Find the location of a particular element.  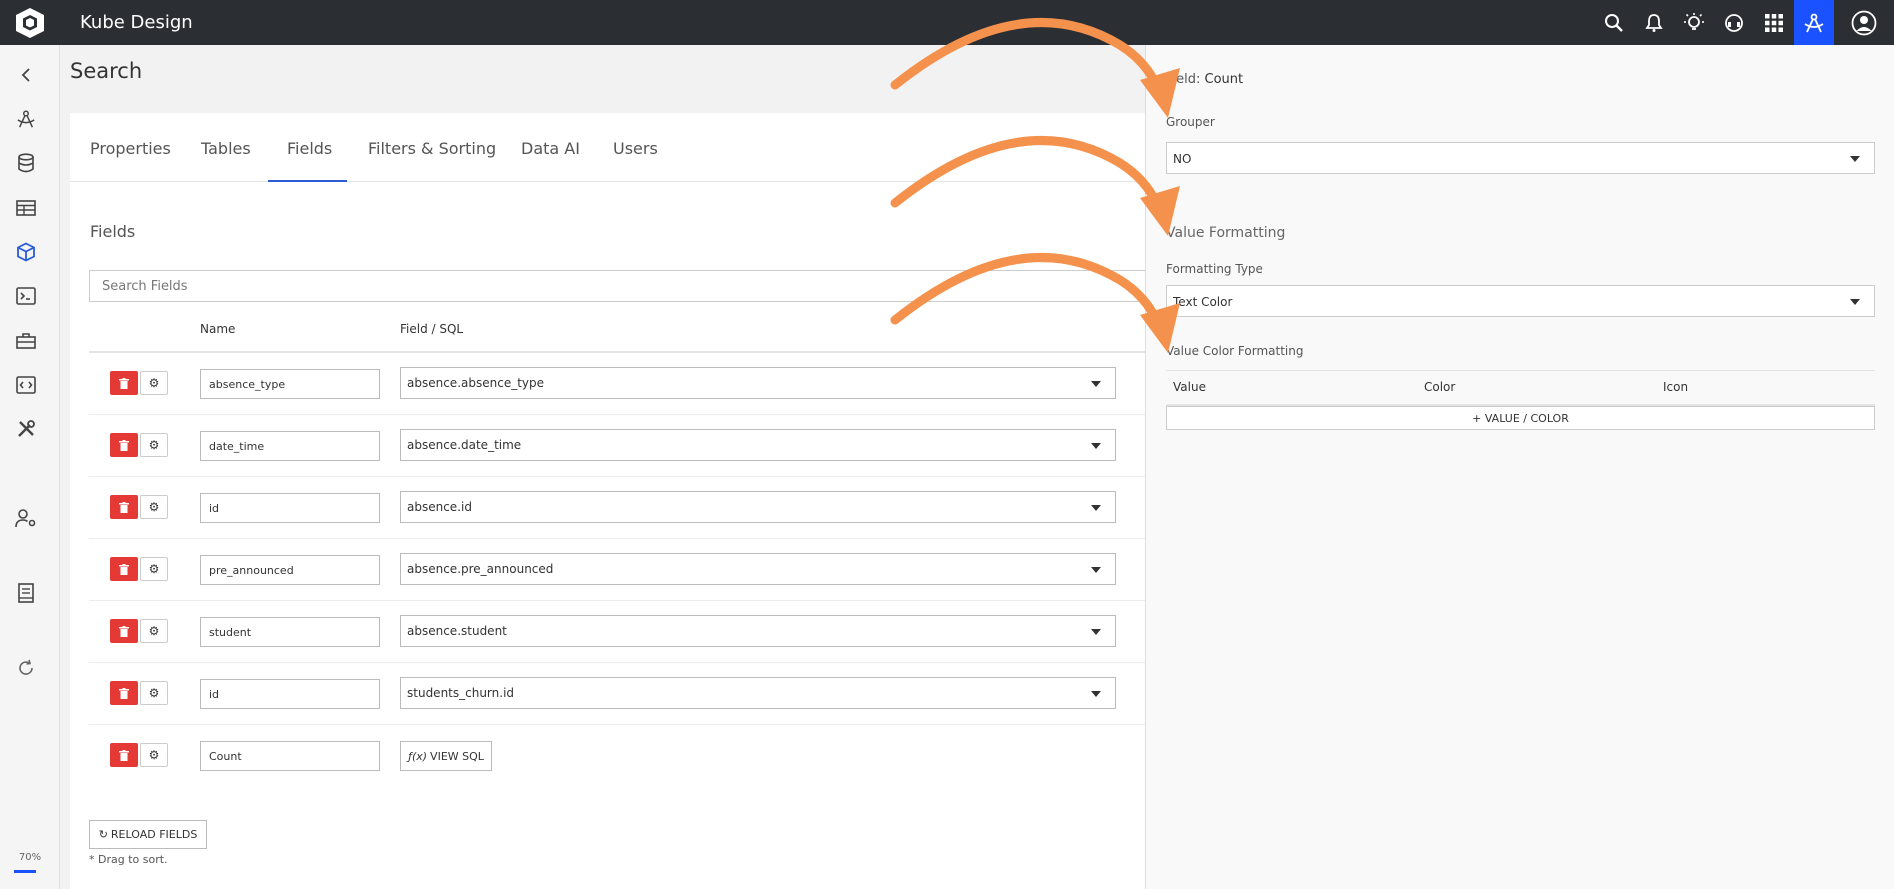

refresh-icon: ↻ is located at coordinates (103, 834).